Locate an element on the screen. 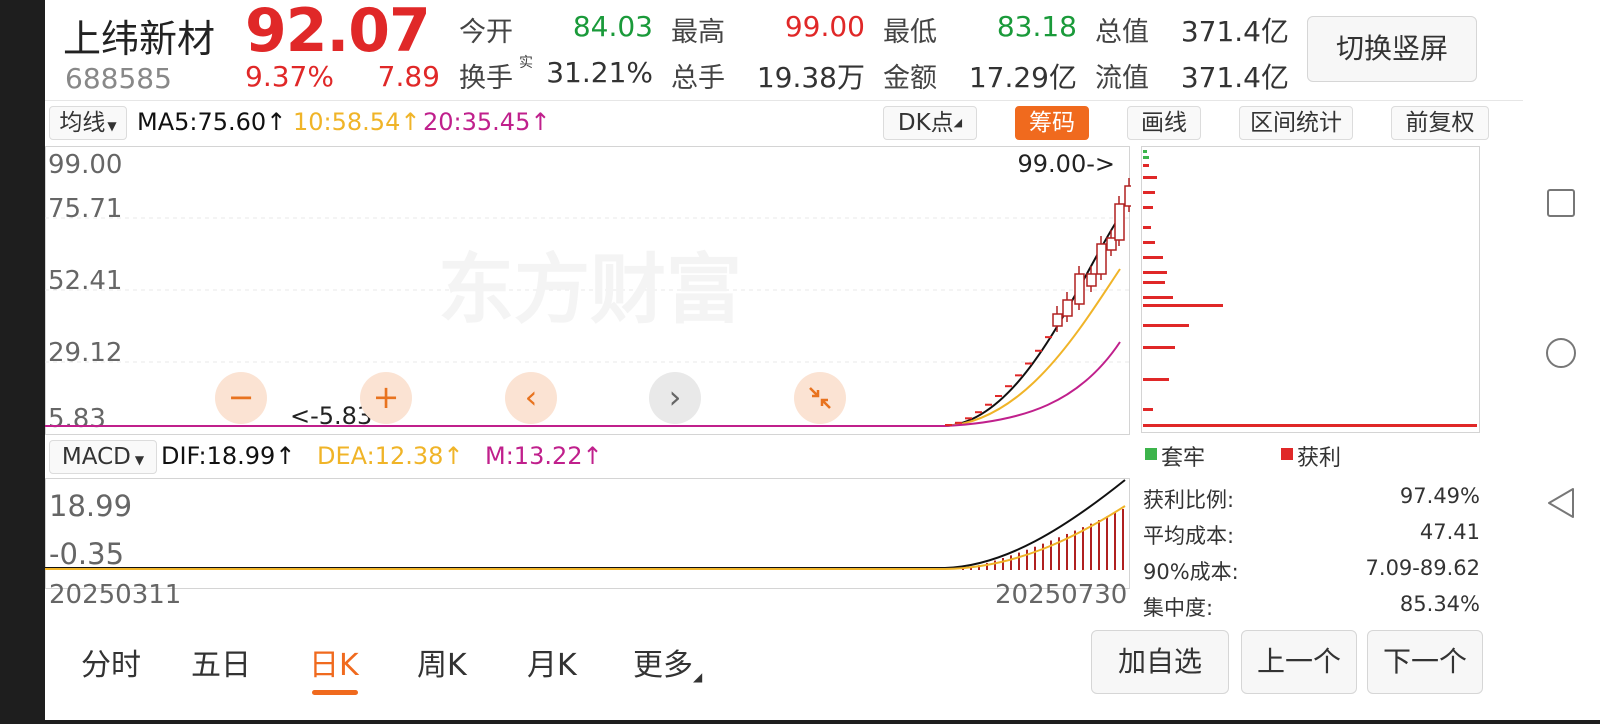  volume-value: 19.38万 is located at coordinates (810, 77).